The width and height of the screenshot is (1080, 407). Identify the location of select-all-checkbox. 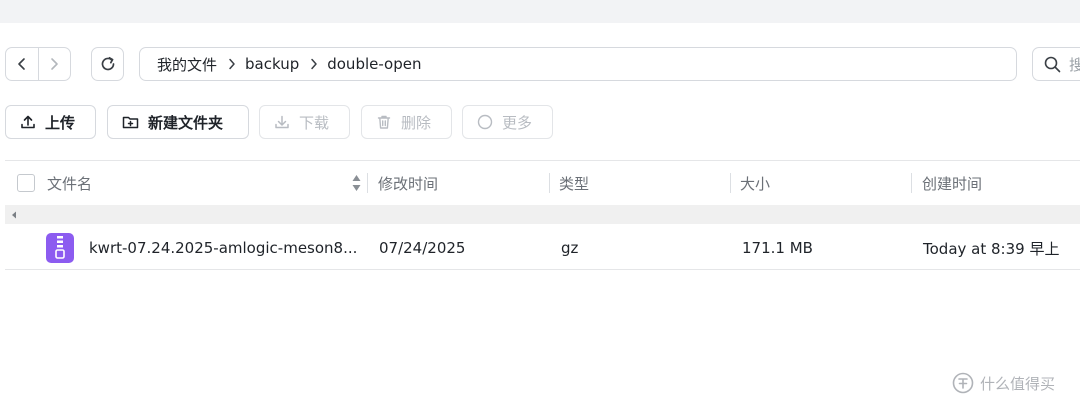
(26, 183).